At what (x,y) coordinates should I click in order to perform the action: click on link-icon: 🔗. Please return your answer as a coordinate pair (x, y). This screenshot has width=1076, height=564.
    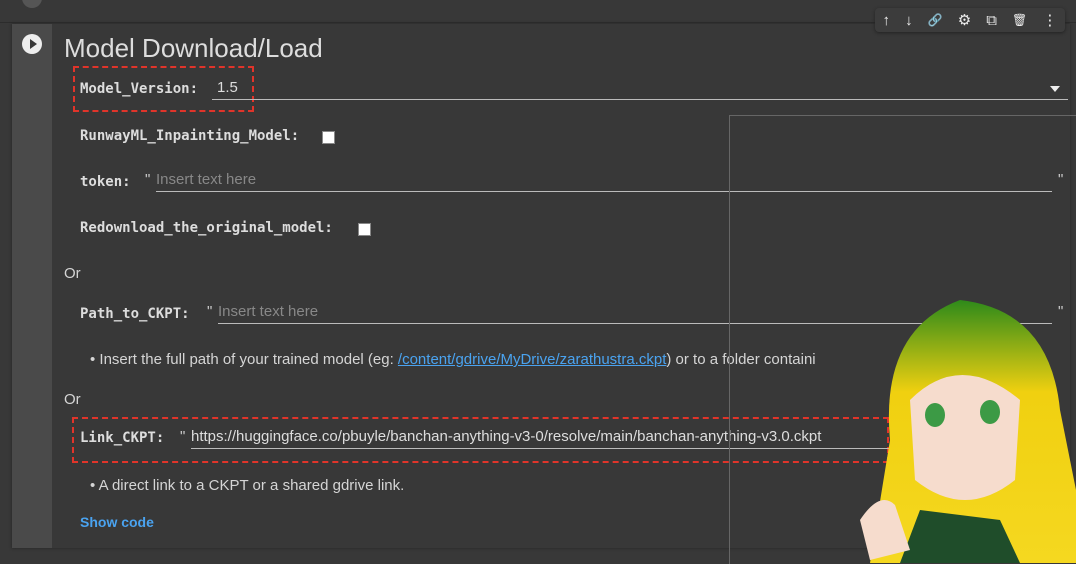
    Looking at the image, I should click on (935, 20).